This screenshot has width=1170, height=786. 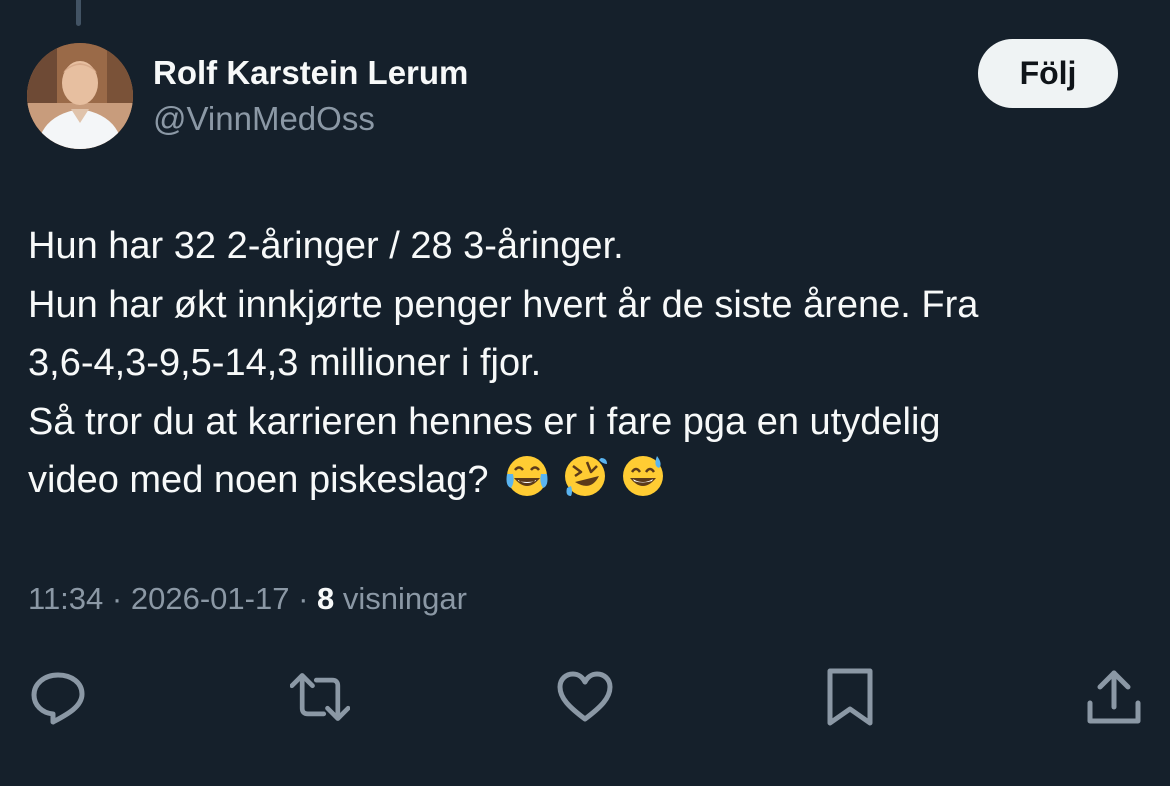 I want to click on reply-icon, so click(x=58, y=698).